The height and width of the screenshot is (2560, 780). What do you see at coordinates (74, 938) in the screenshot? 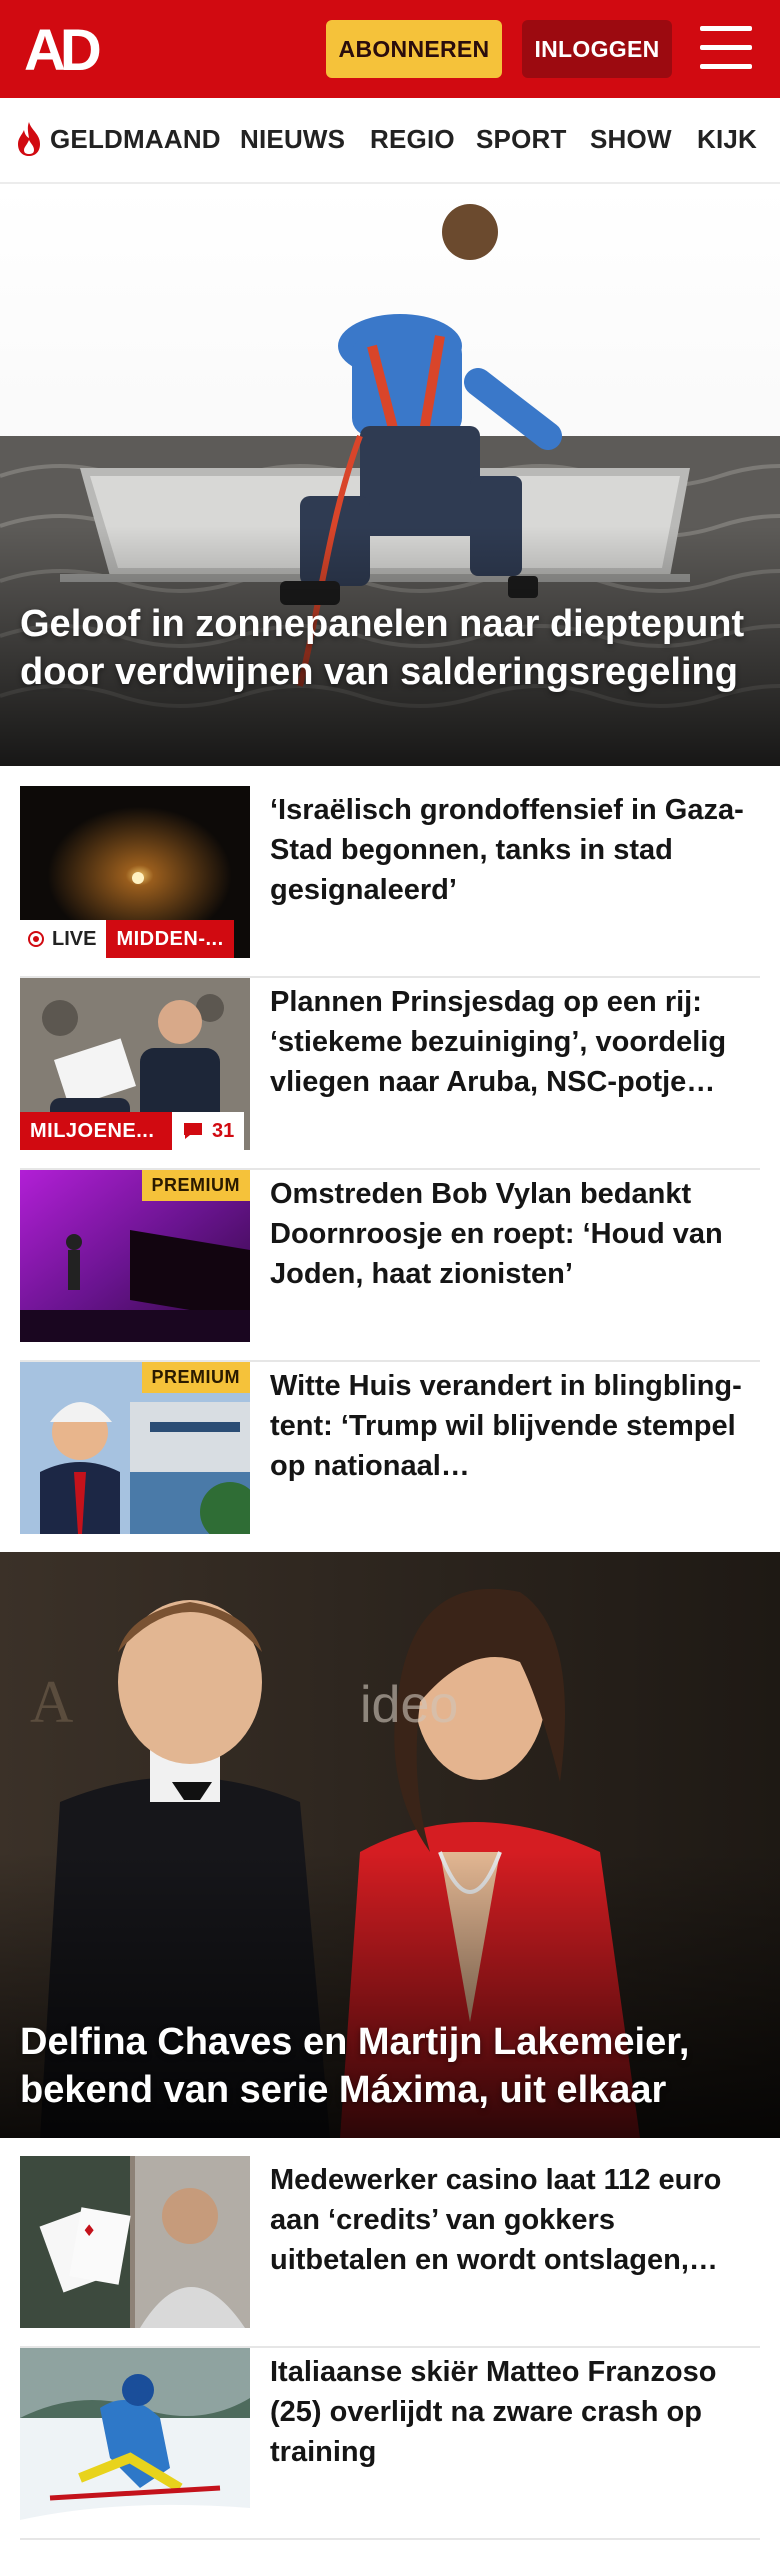
I see `live-label: LIVE` at bounding box center [74, 938].